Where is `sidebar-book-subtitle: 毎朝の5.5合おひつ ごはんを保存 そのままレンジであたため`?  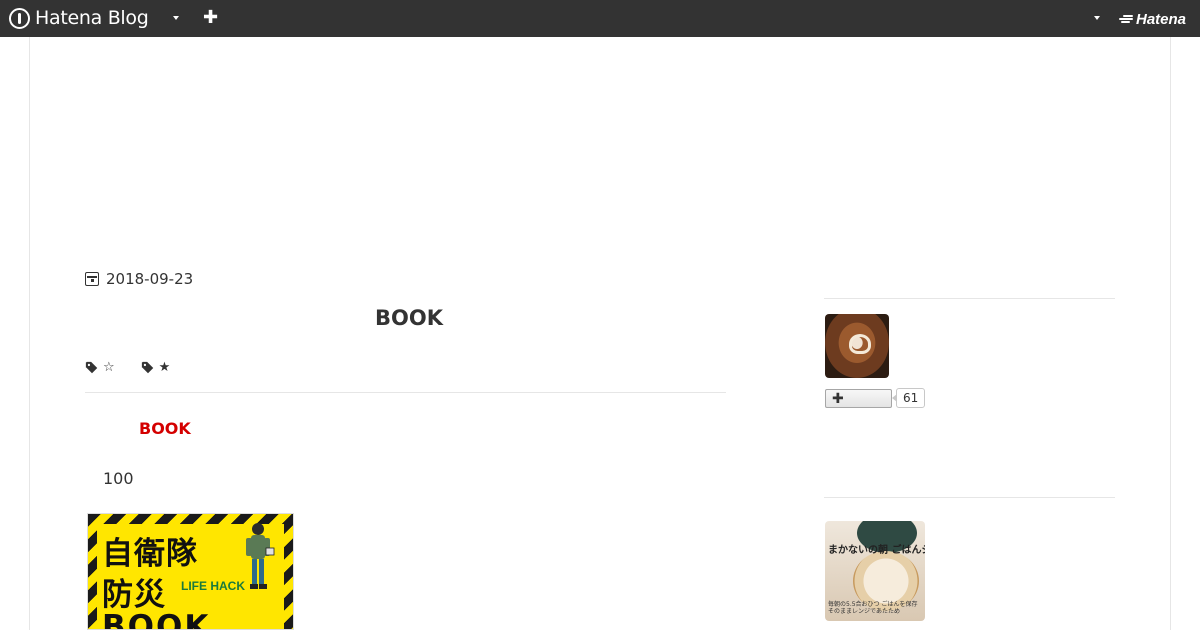
sidebar-book-subtitle: 毎朝の5.5合おひつ ごはんを保存 そのままレンジであたため is located at coordinates (873, 608).